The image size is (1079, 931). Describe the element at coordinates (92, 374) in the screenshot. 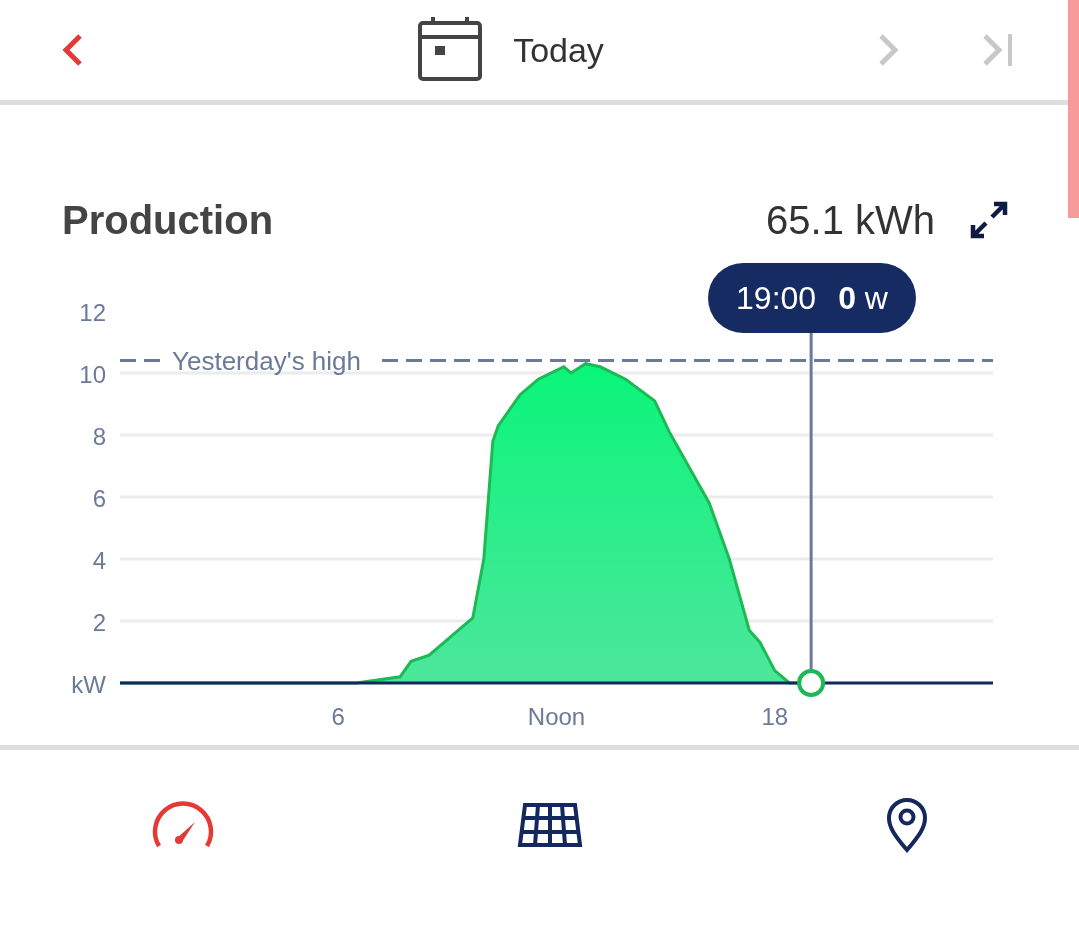

I see `y-tick-label: 10` at that location.